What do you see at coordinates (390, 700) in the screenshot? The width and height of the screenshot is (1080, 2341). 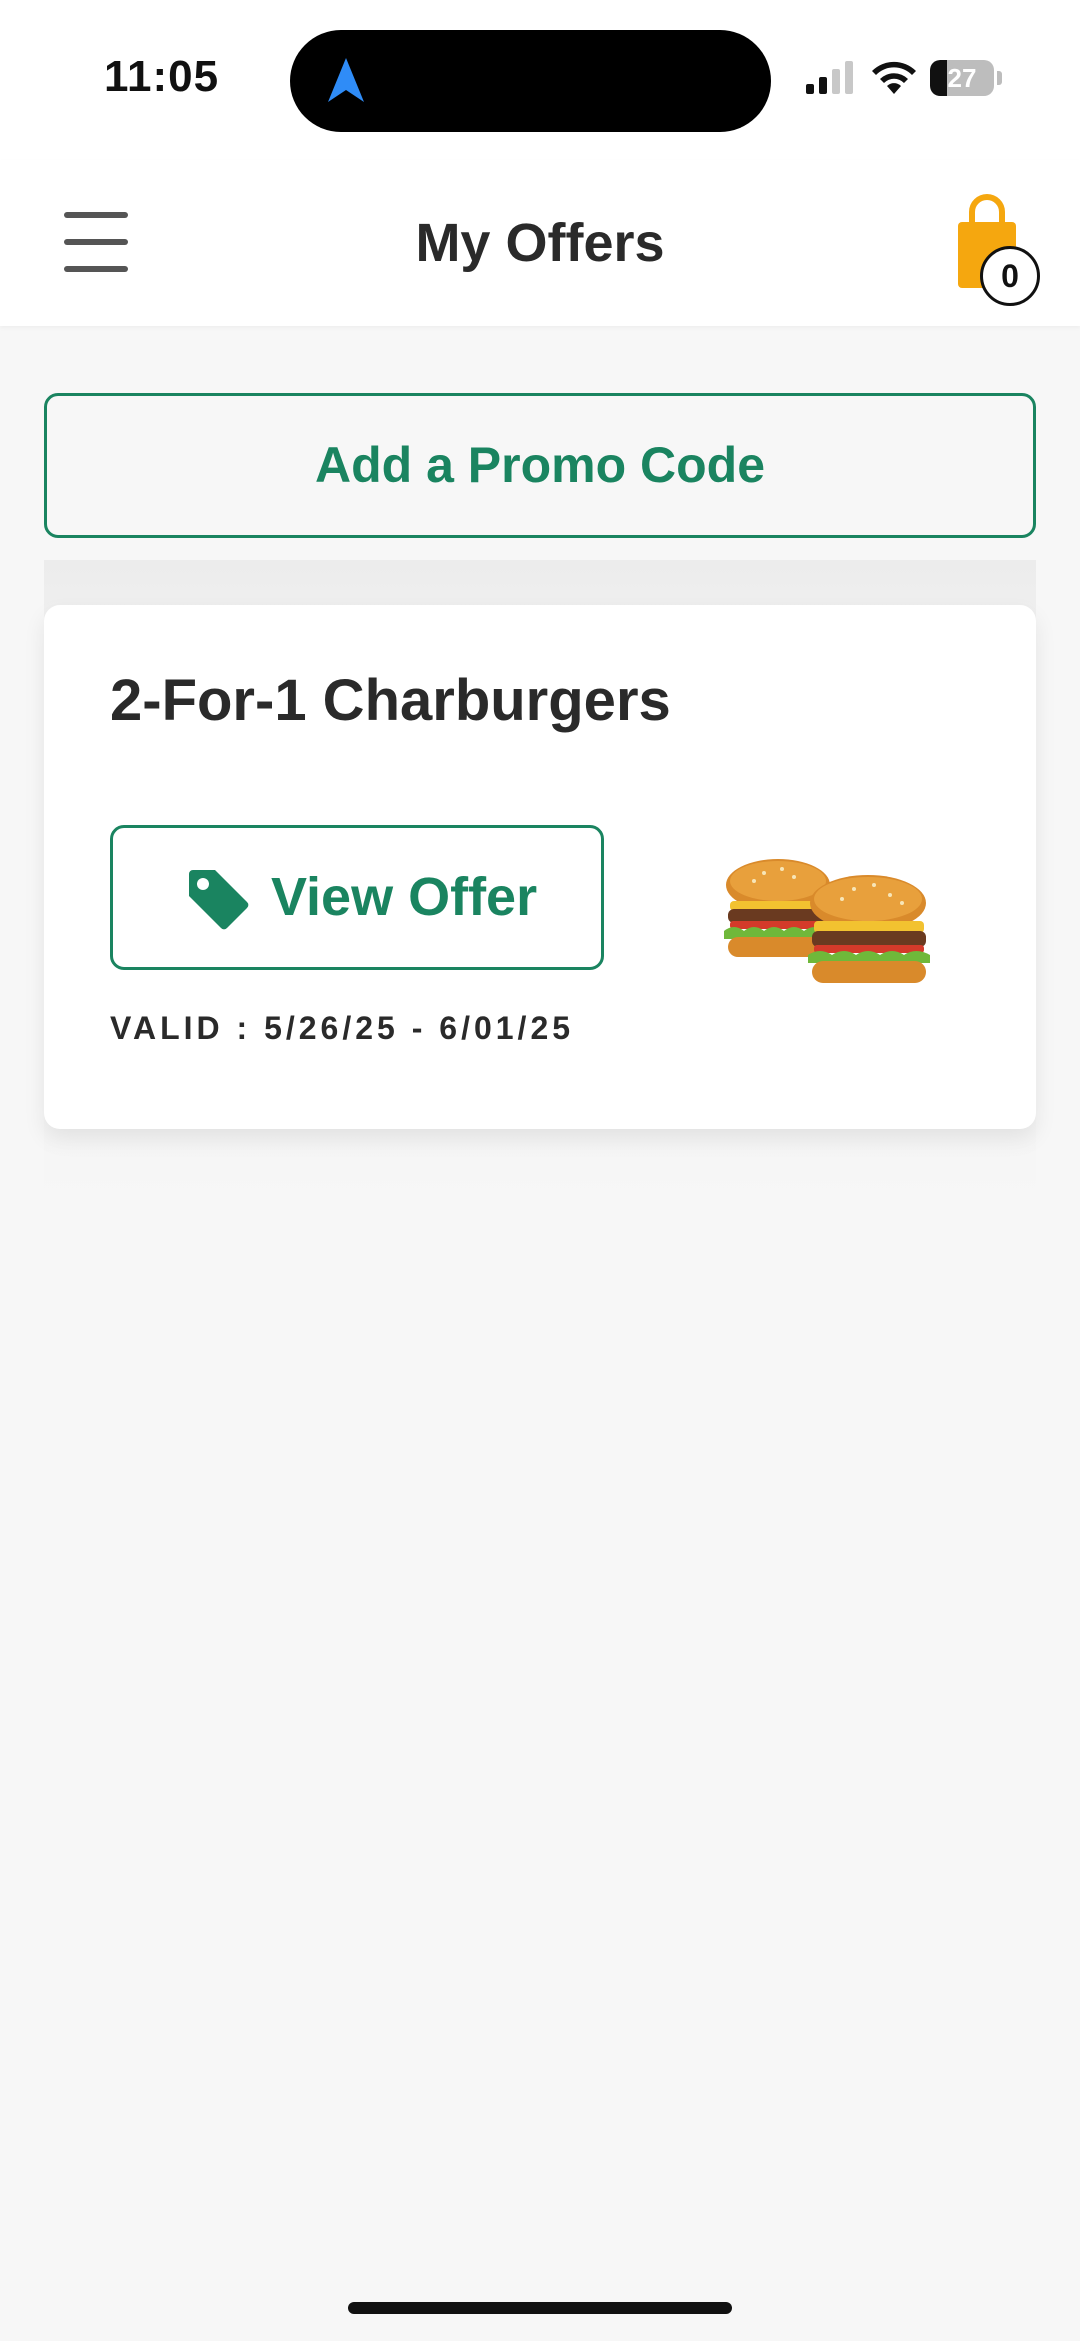 I see `offer-title: 2-For-1 Charburgers` at bounding box center [390, 700].